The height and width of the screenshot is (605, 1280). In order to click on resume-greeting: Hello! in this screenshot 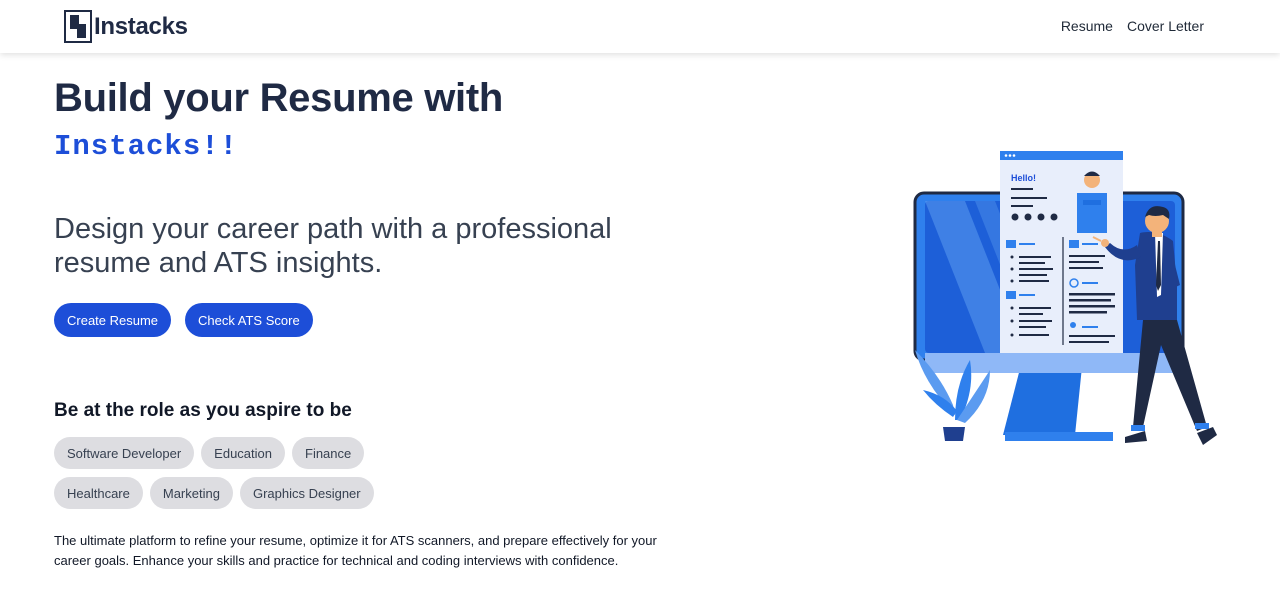, I will do `click(1023, 178)`.